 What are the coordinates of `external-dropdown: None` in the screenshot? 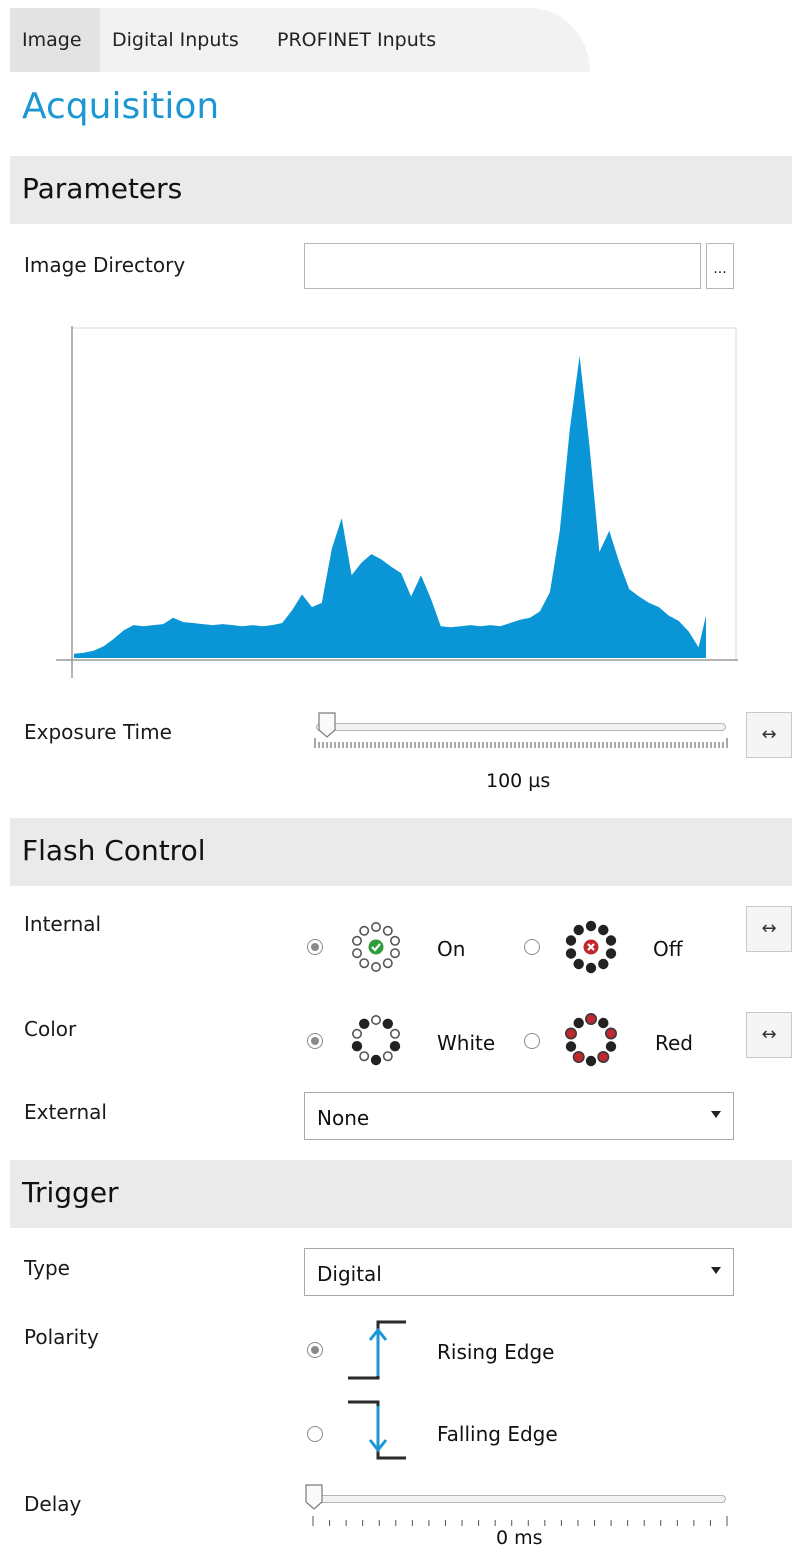 It's located at (519, 1116).